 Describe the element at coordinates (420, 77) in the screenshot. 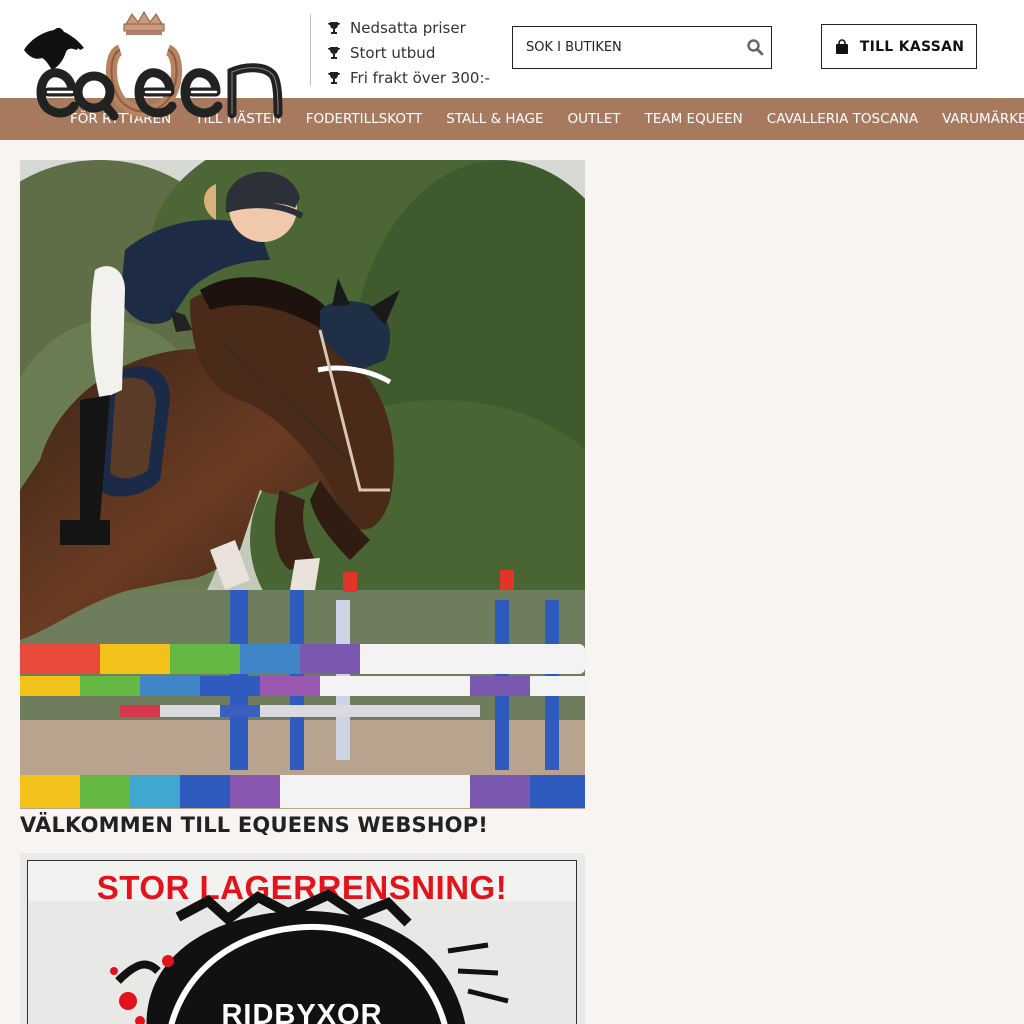

I see `usp-text: Fri frakt över 300:-` at that location.